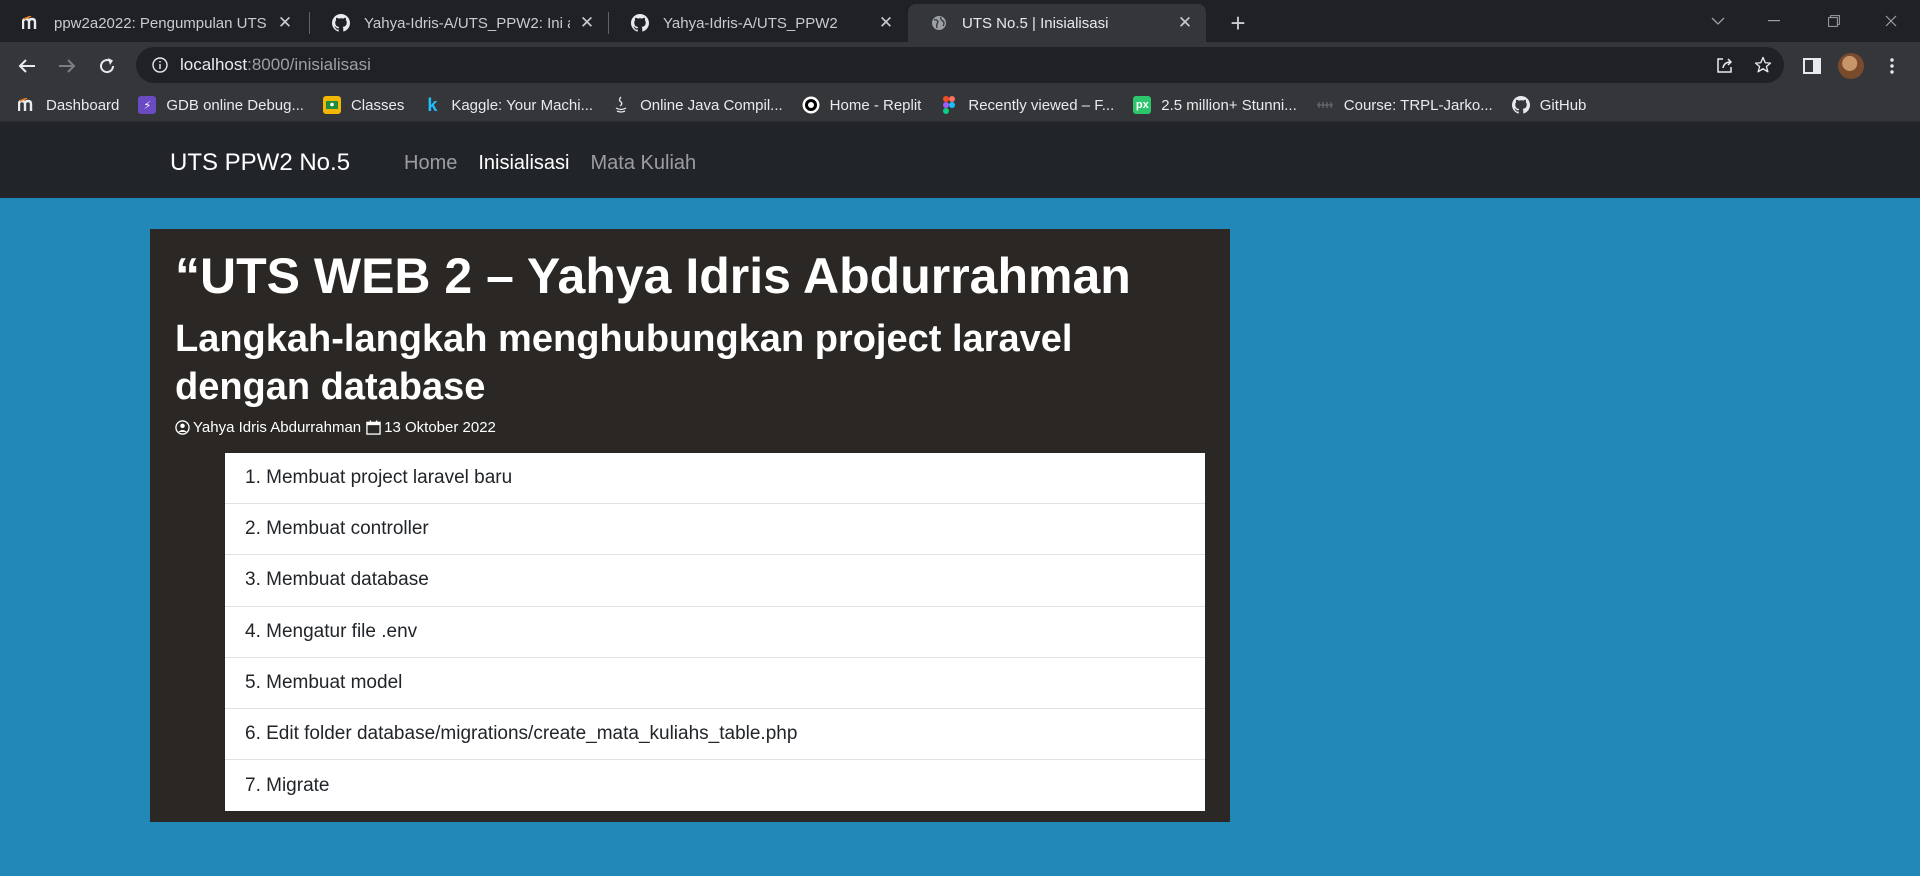 This screenshot has width=1920, height=876. I want to click on list-item: 1. Membuat project laravel baru, so click(715, 479).